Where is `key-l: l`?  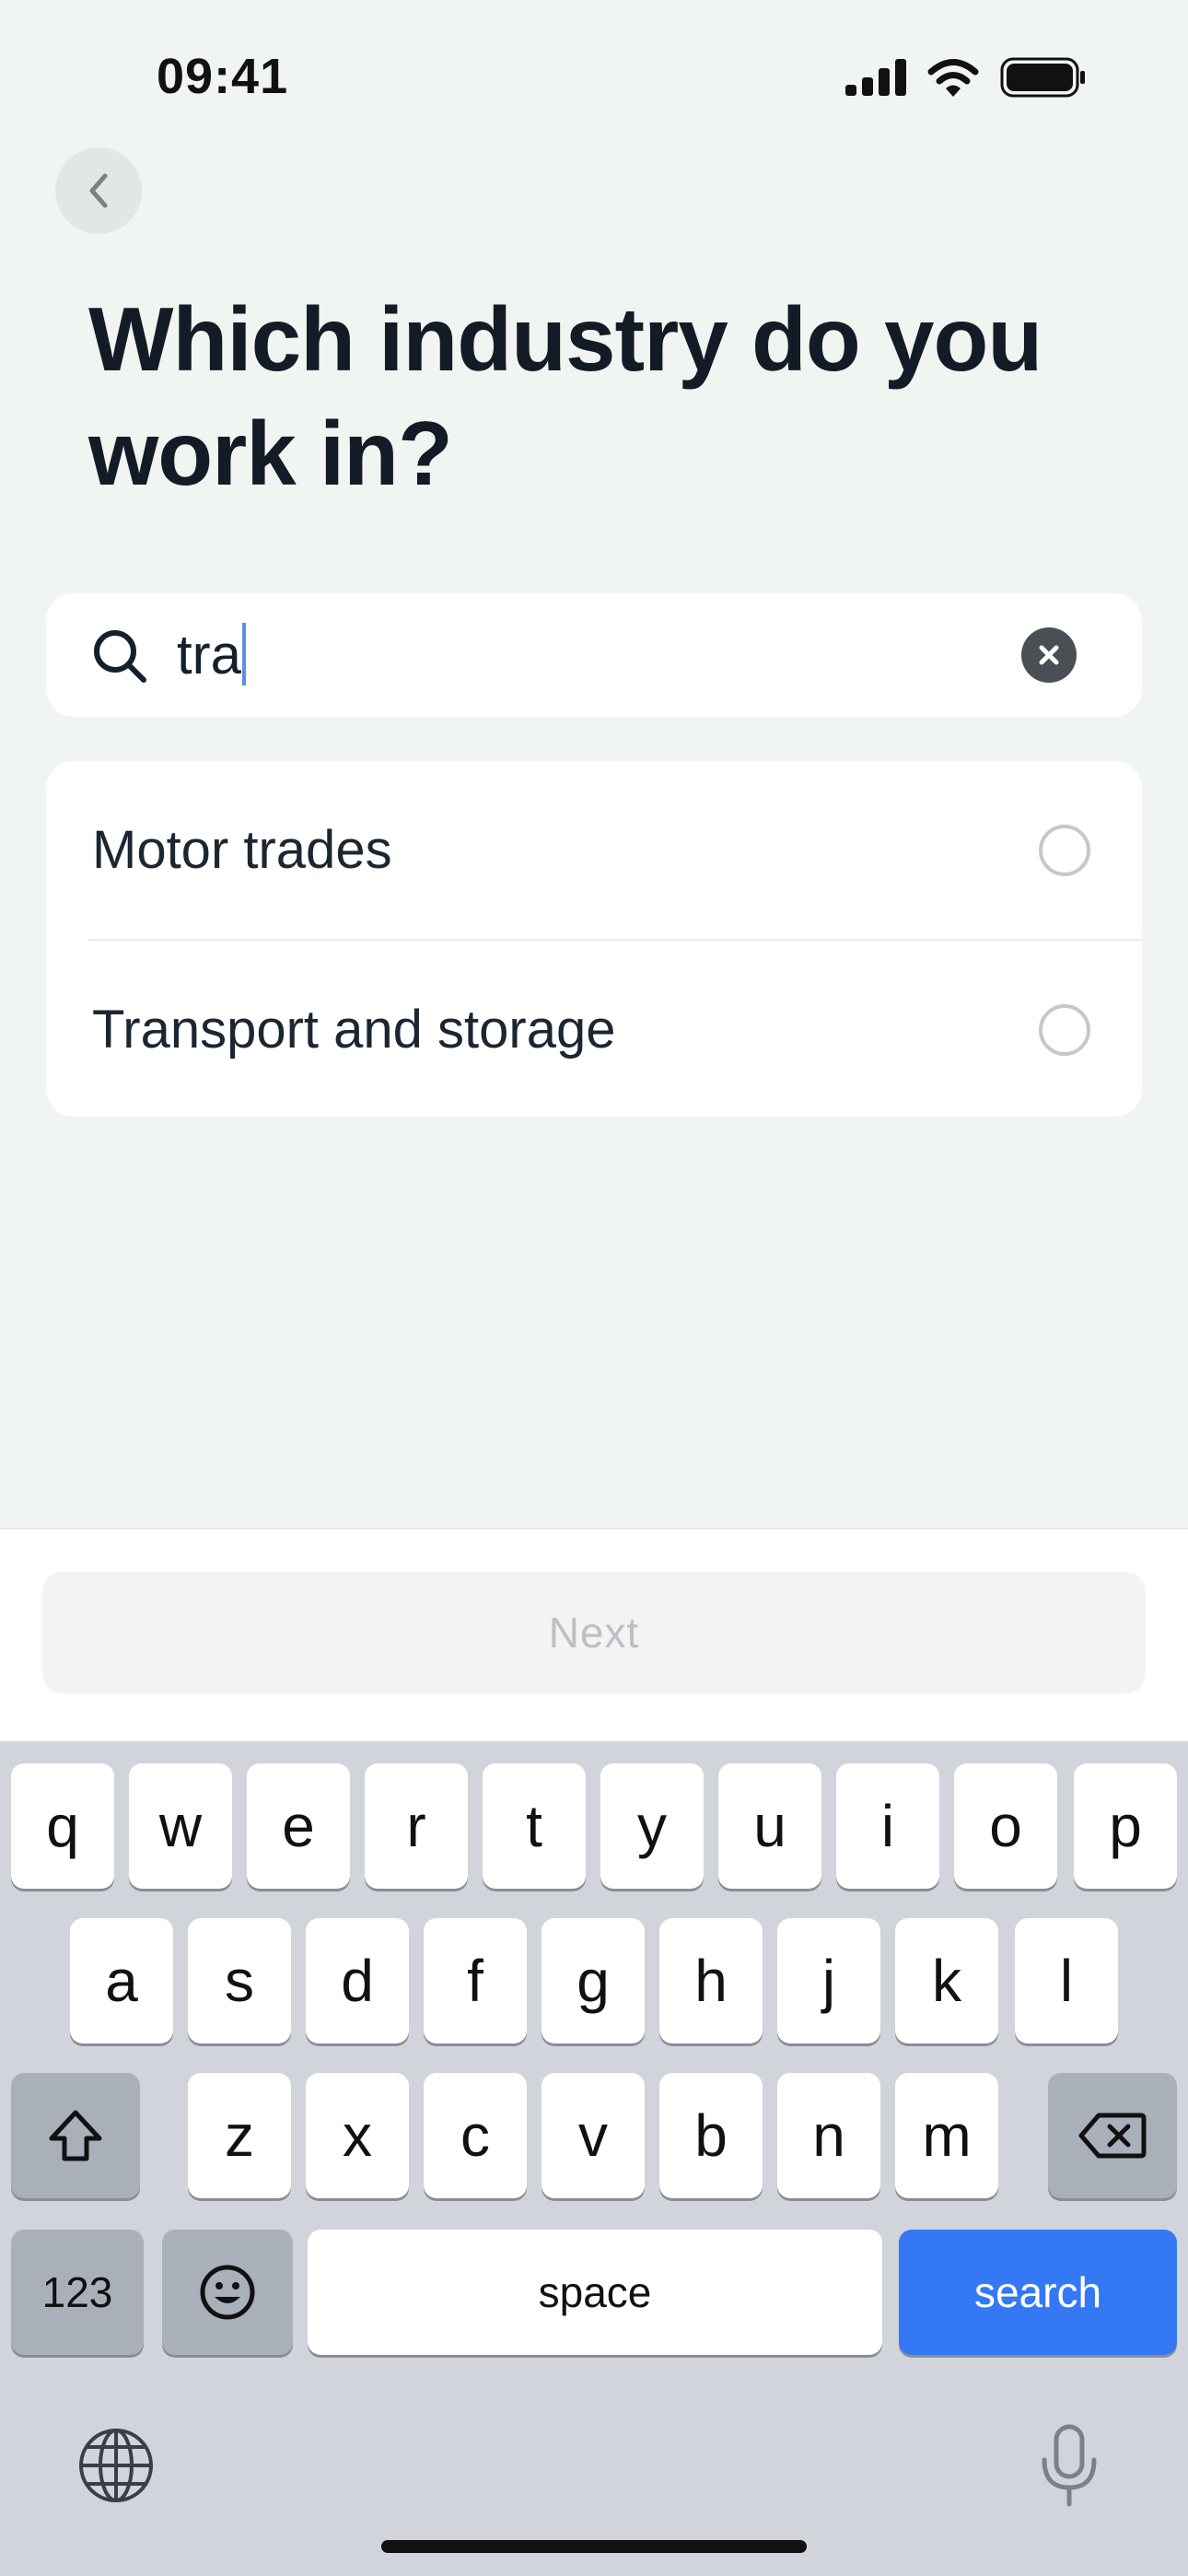
key-l: l is located at coordinates (1066, 1980).